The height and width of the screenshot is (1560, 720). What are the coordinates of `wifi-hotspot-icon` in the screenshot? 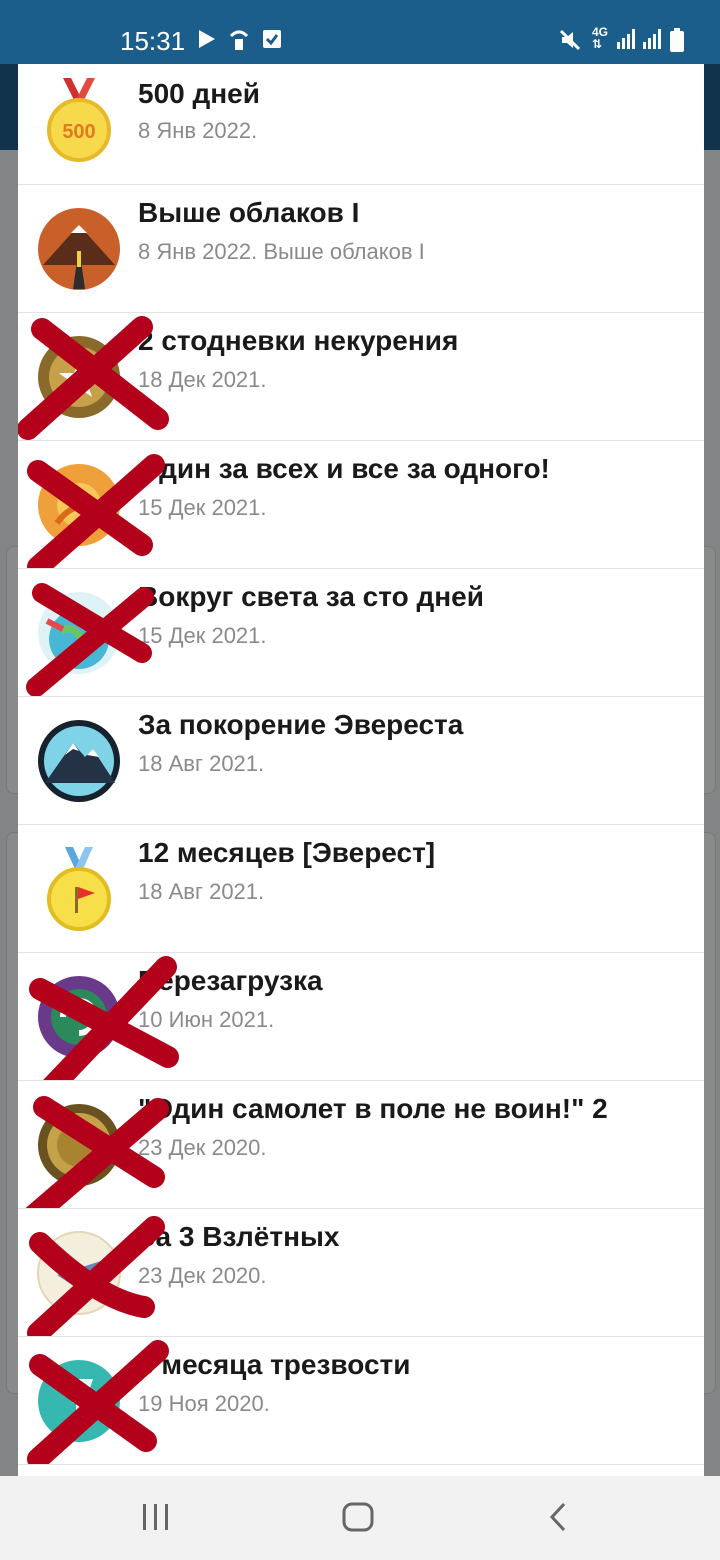 It's located at (239, 40).